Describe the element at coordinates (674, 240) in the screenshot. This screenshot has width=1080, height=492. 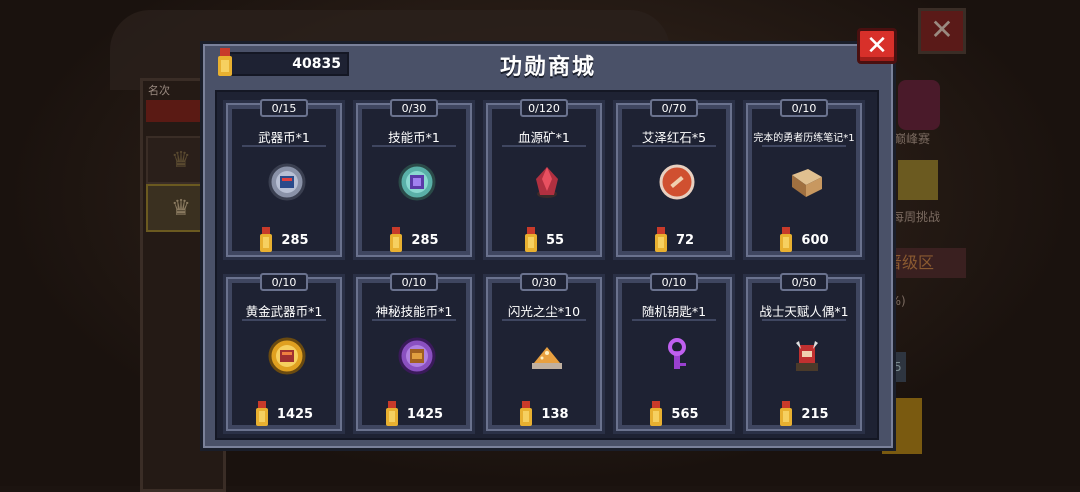
I see `item-price: 72` at that location.